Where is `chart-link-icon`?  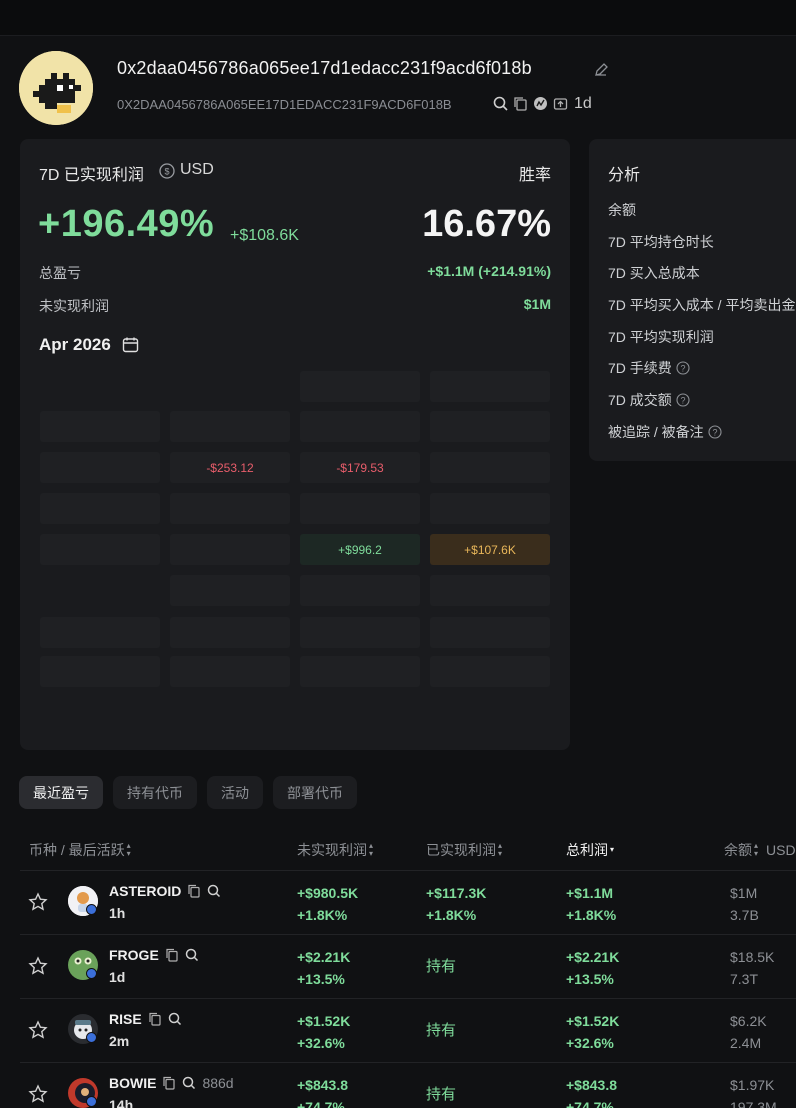 chart-link-icon is located at coordinates (540, 103).